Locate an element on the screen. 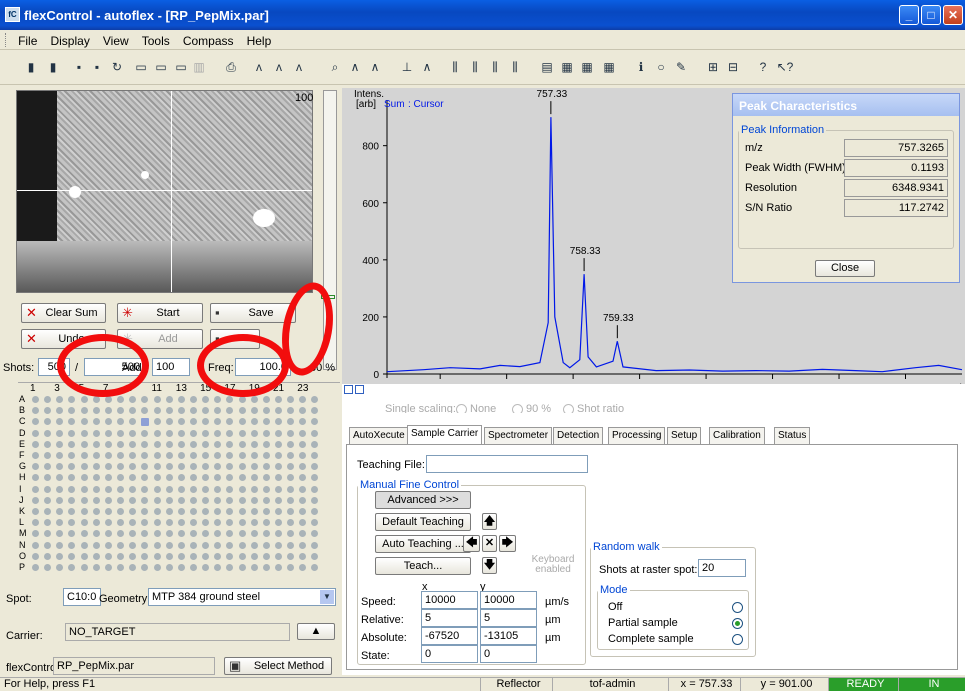 The height and width of the screenshot is (691, 965). peak-b-icon: ᴧ is located at coordinates (279, 67).